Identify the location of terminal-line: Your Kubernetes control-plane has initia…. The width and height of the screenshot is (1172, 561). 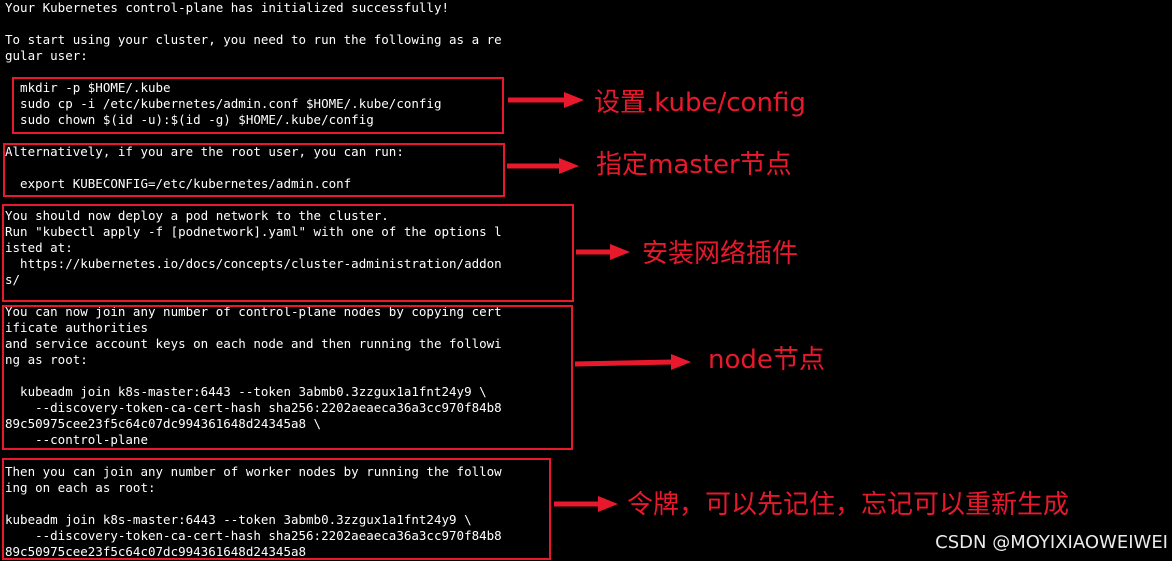
(227, 7).